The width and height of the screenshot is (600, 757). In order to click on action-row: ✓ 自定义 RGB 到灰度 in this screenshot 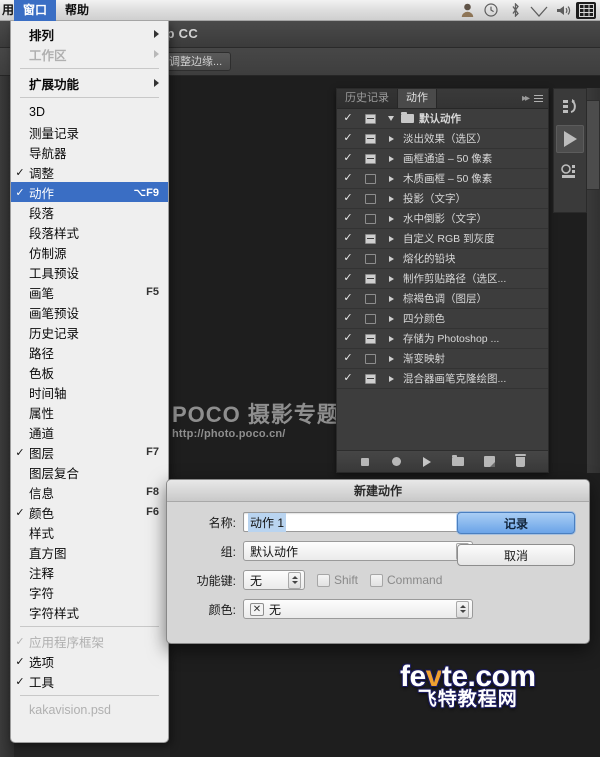, I will do `click(442, 239)`.